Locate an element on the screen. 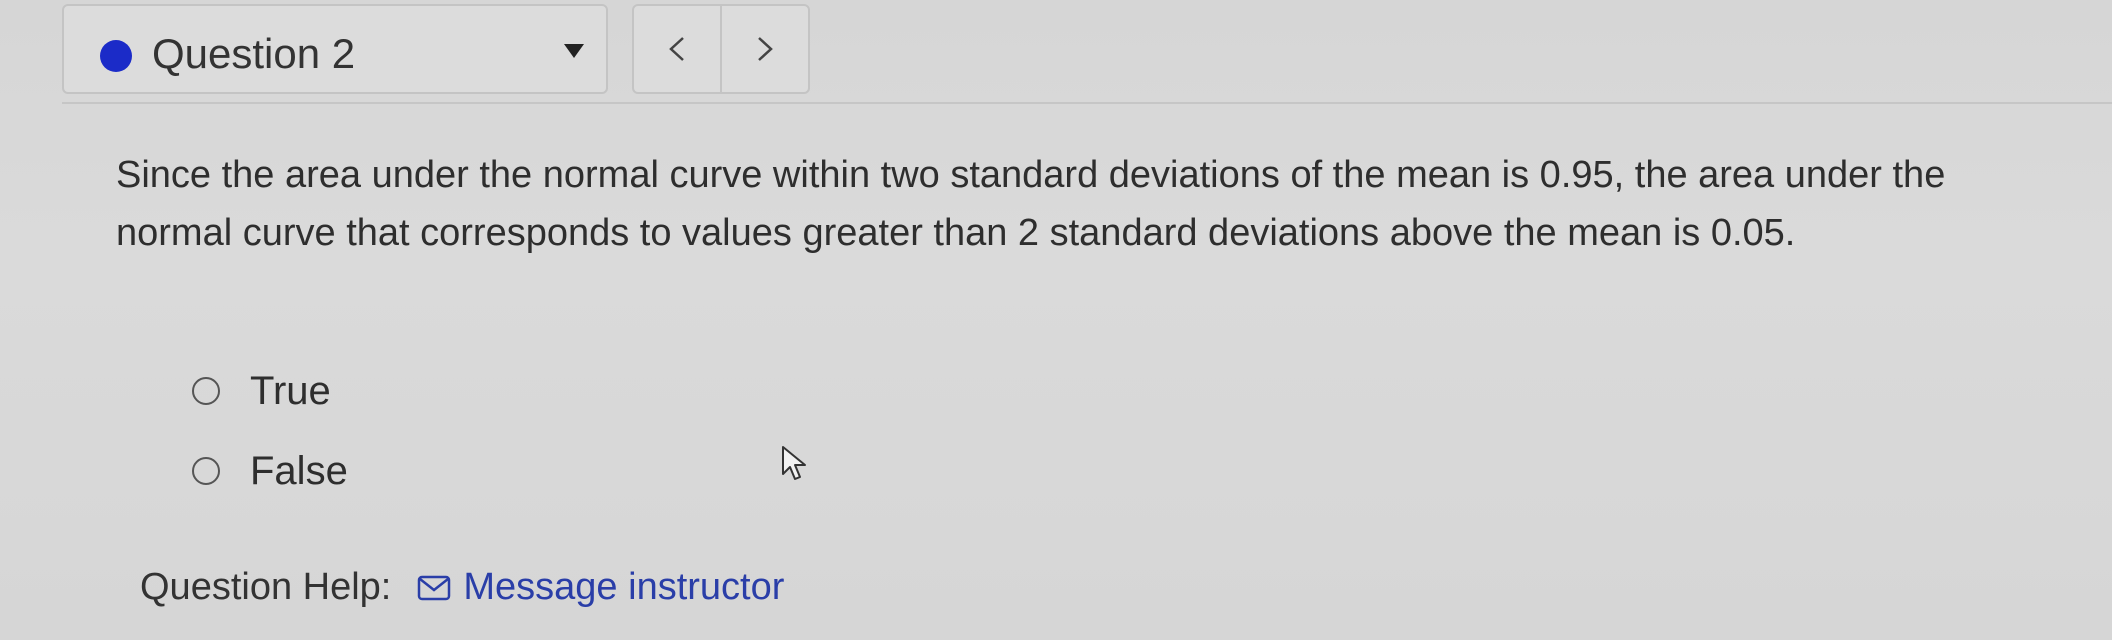 The image size is (2112, 640). question-help: Question Help: Message instructor is located at coordinates (462, 587).